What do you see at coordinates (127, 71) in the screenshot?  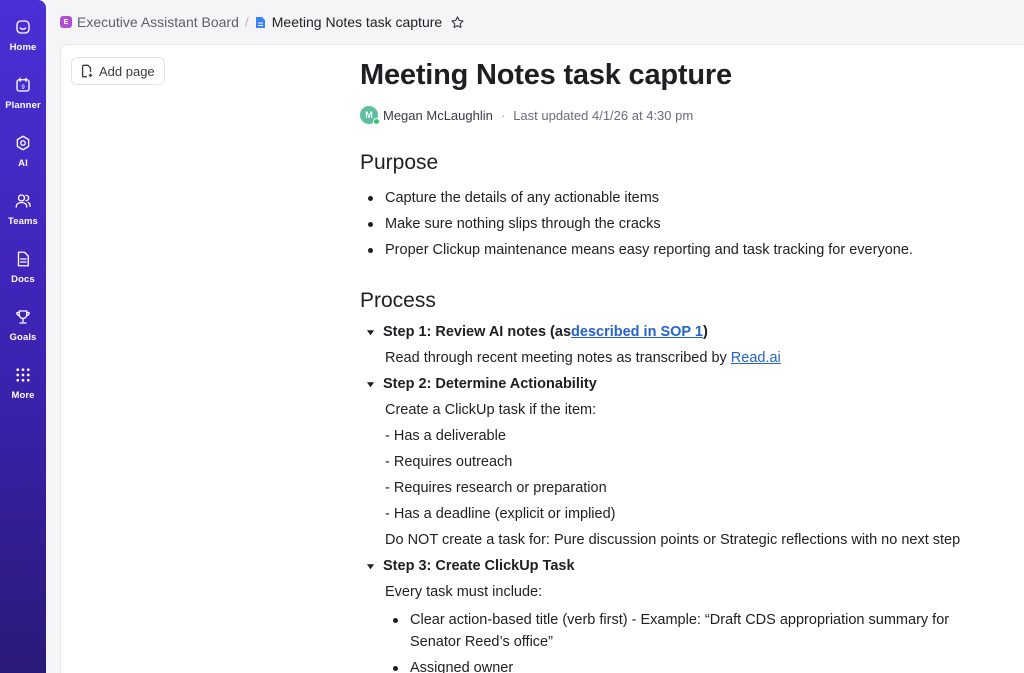 I see `add-page-label: Add page` at bounding box center [127, 71].